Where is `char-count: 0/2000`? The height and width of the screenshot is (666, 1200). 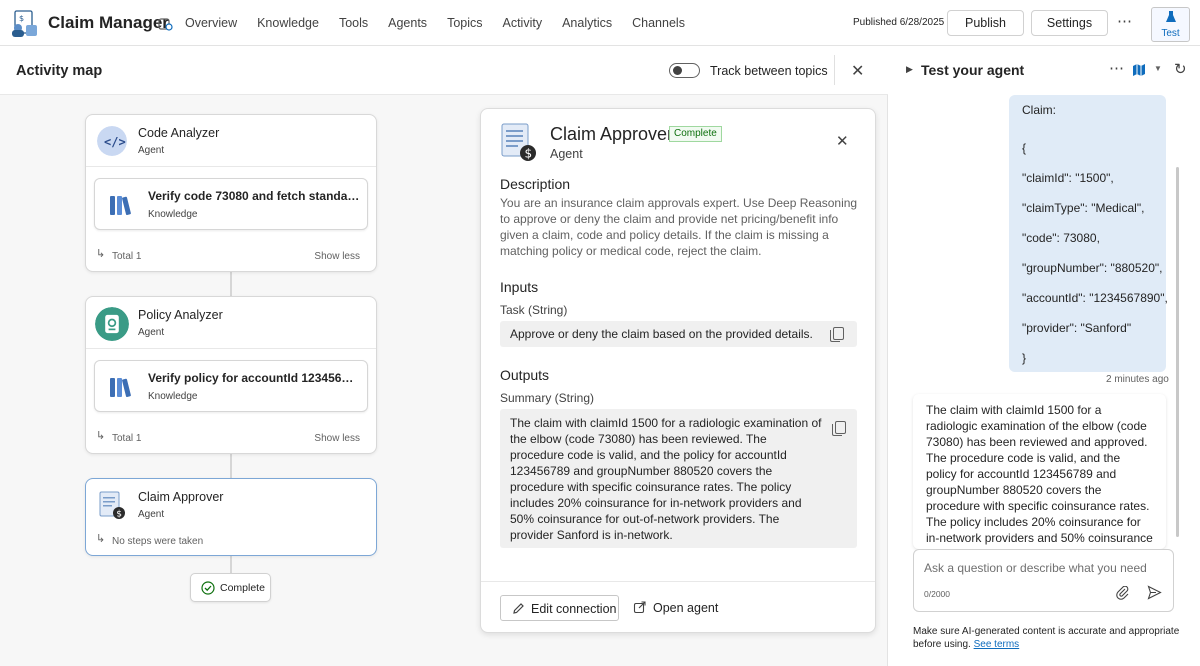
char-count: 0/2000 is located at coordinates (937, 594).